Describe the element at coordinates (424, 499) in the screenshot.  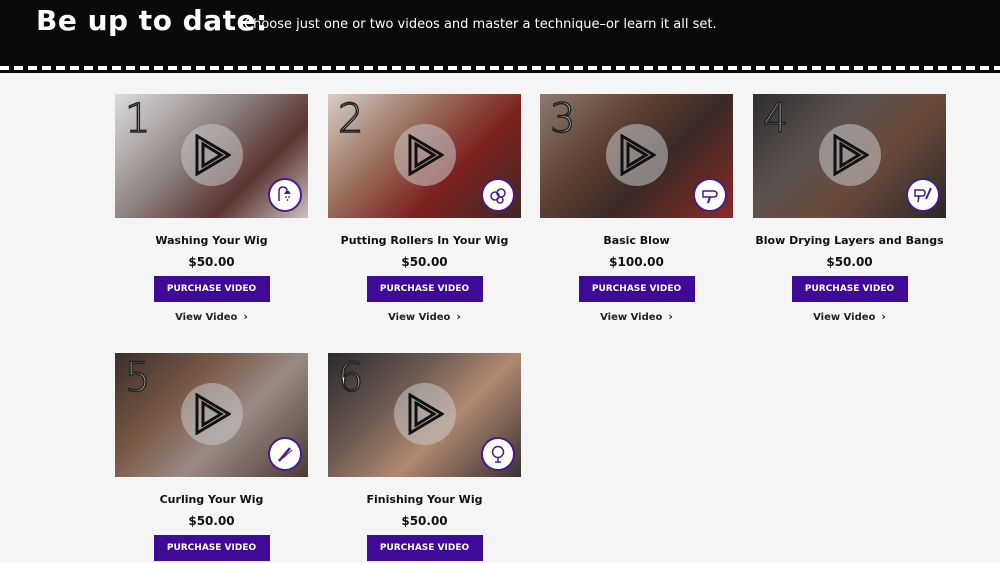
I see `video-title: Finishing Your Wig` at that location.